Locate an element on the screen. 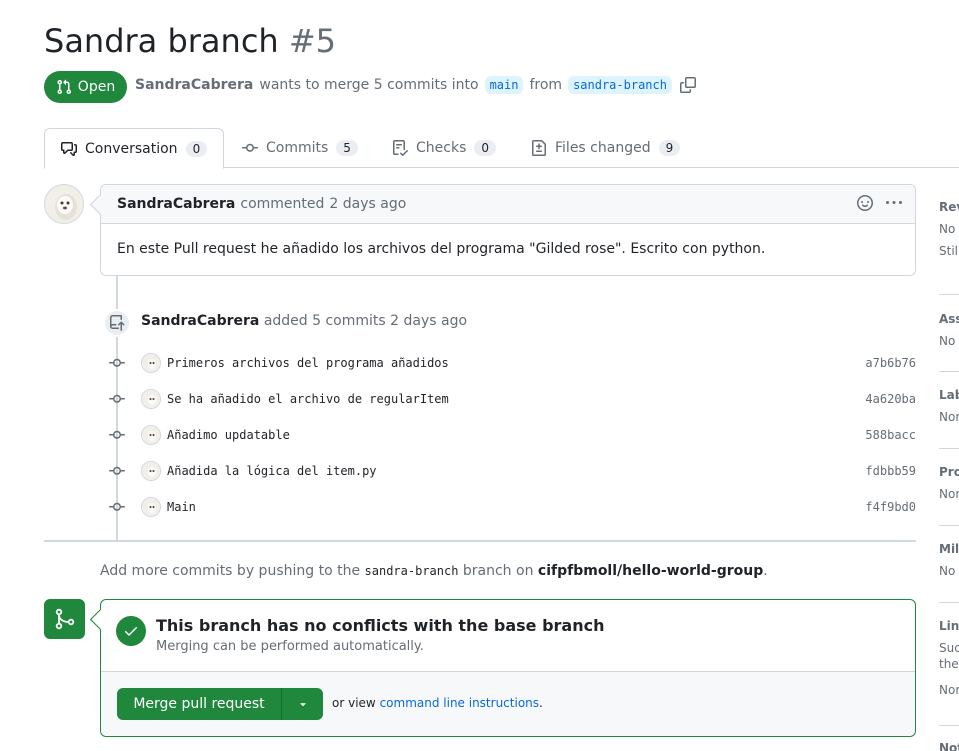 The height and width of the screenshot is (751, 959). sidebar-notifications: Not is located at coordinates (949, 746).